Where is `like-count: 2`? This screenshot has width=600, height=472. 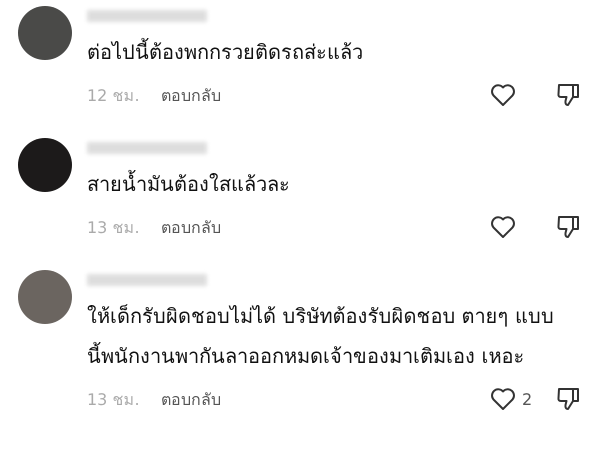 like-count: 2 is located at coordinates (527, 399).